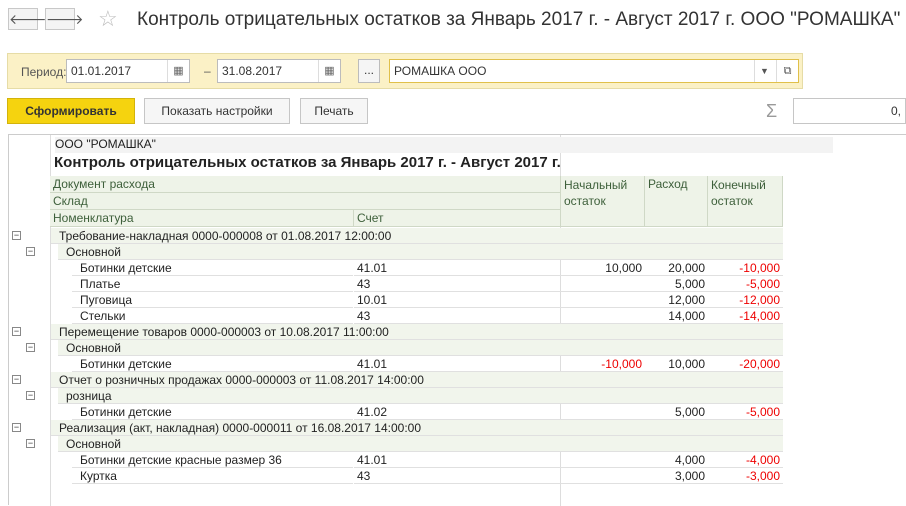 The width and height of the screenshot is (906, 506). What do you see at coordinates (396, 300) in the screenshot?
I see `item-row: Пуговица 10.01 12,000 -12,000` at bounding box center [396, 300].